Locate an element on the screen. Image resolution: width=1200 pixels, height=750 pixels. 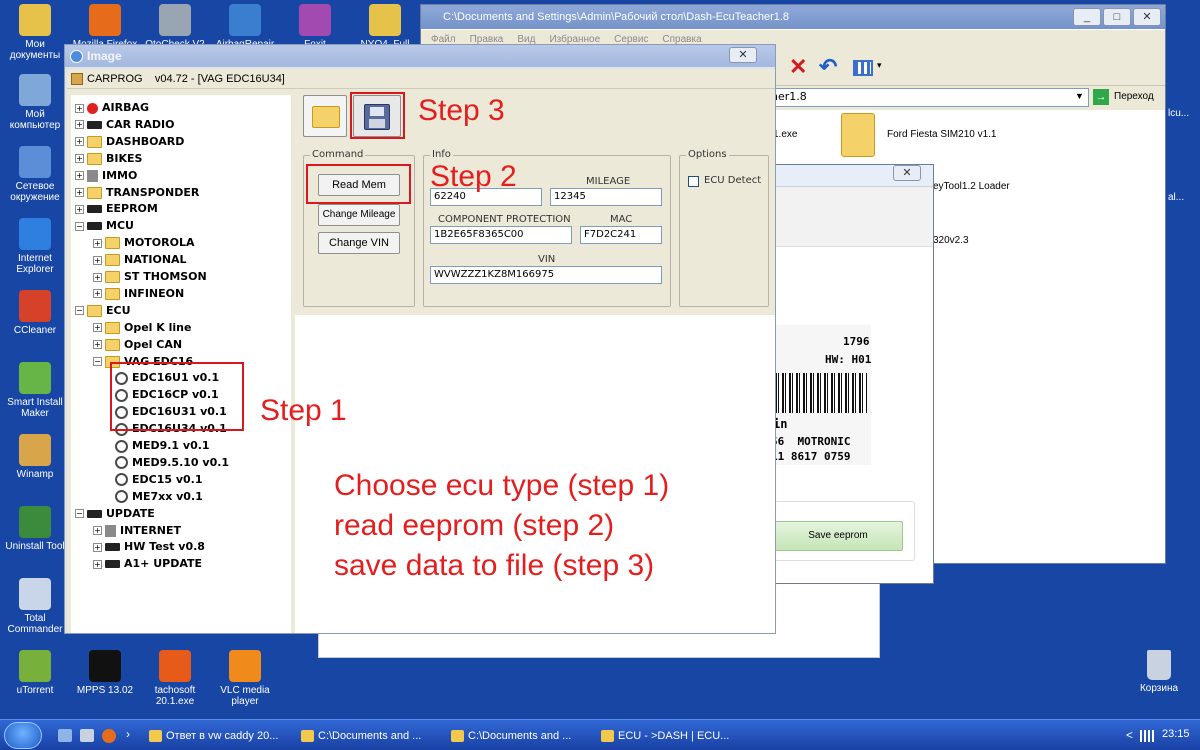
save-eeprom-button: Save eeprom is located at coordinates (838, 536).